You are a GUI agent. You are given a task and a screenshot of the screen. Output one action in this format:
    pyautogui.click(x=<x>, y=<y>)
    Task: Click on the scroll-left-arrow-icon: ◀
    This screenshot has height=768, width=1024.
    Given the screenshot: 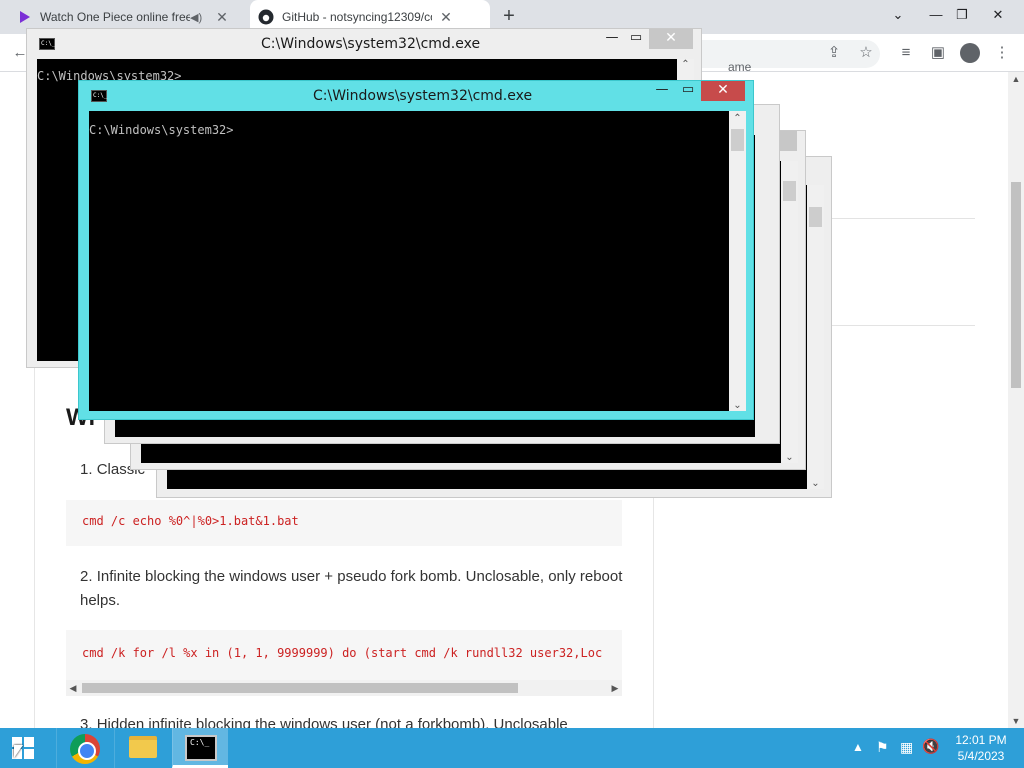 What is the action you would take?
    pyautogui.click(x=73, y=688)
    